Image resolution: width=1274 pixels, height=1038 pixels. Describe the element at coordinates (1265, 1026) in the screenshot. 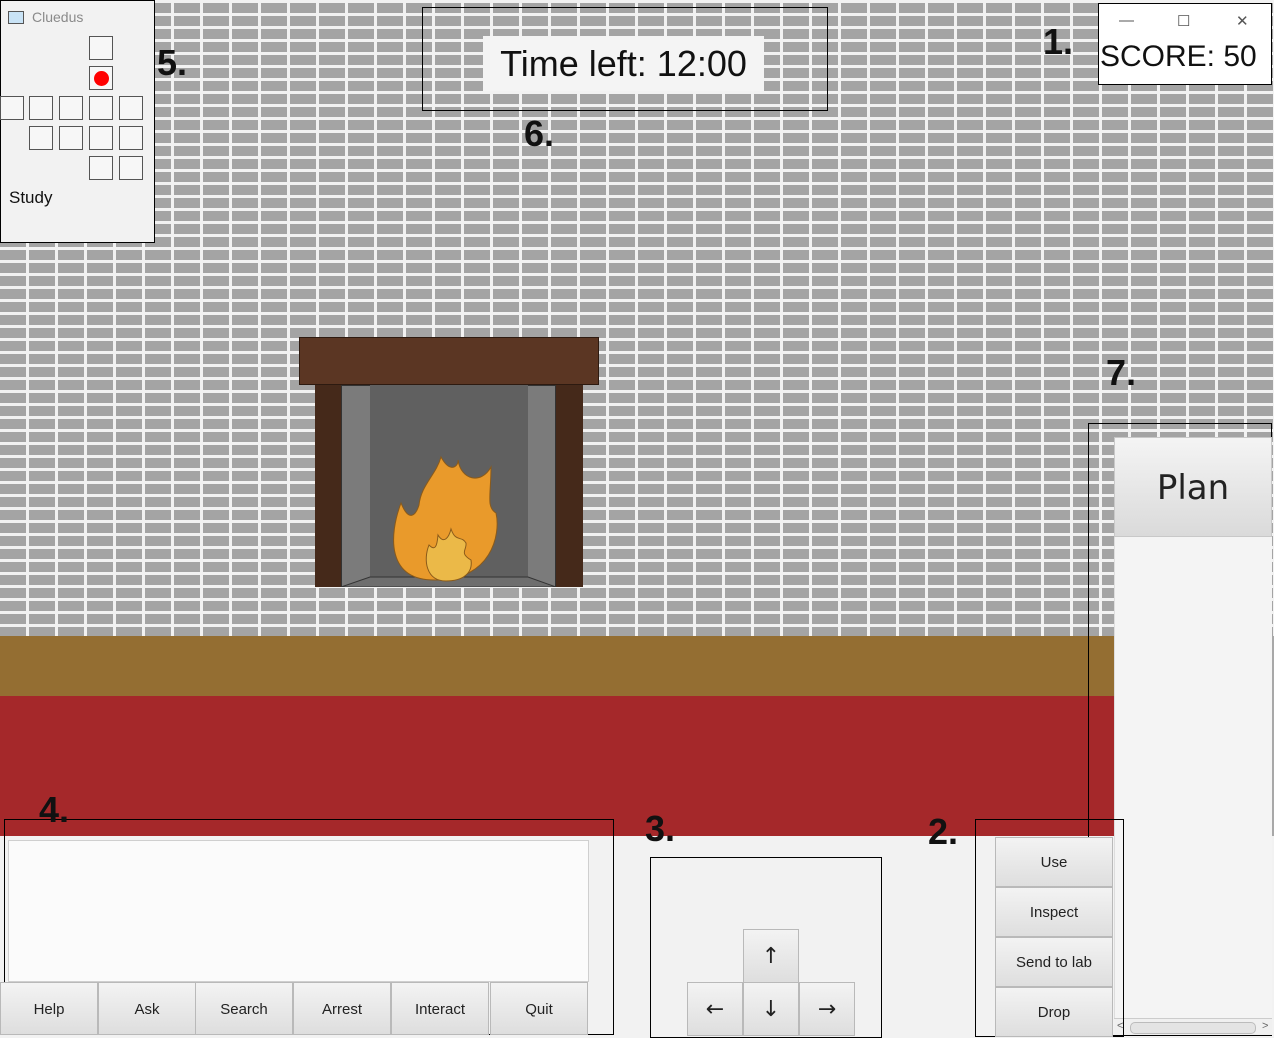

I see `scroll-right-icon: >` at that location.